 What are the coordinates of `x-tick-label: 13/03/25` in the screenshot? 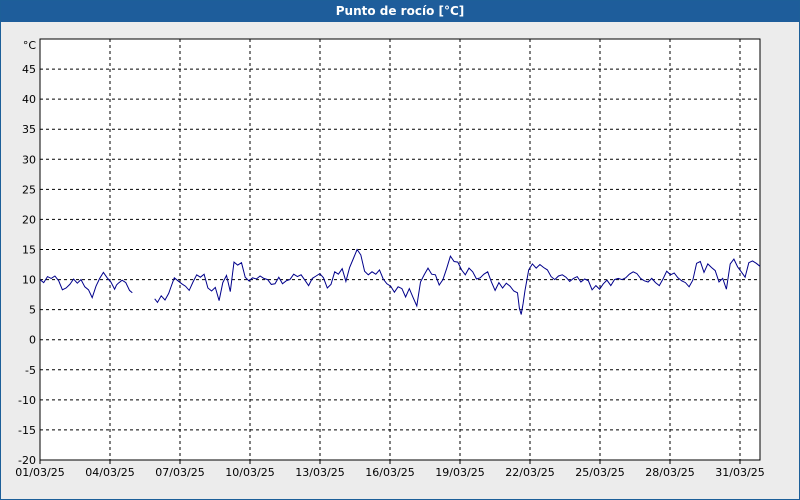 It's located at (319, 472).